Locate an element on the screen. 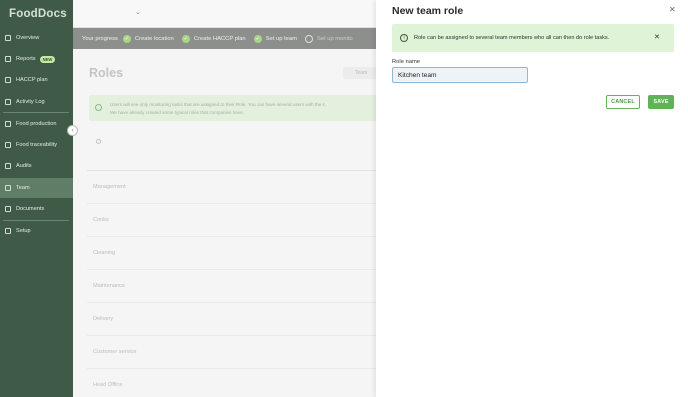  role-name-input is located at coordinates (460, 75).